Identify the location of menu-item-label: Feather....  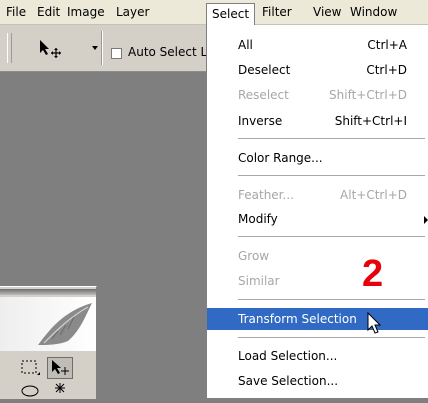
(266, 195).